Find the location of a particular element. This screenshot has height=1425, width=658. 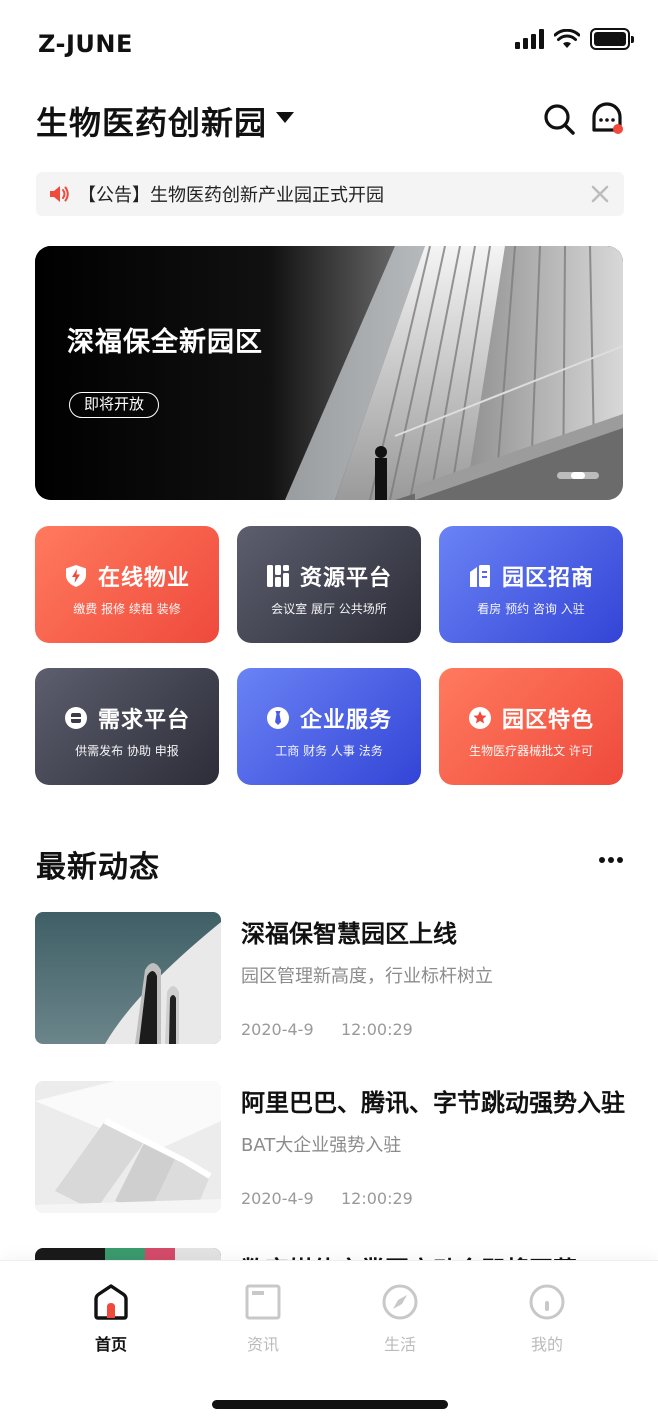

profile-icon is located at coordinates (547, 1302).